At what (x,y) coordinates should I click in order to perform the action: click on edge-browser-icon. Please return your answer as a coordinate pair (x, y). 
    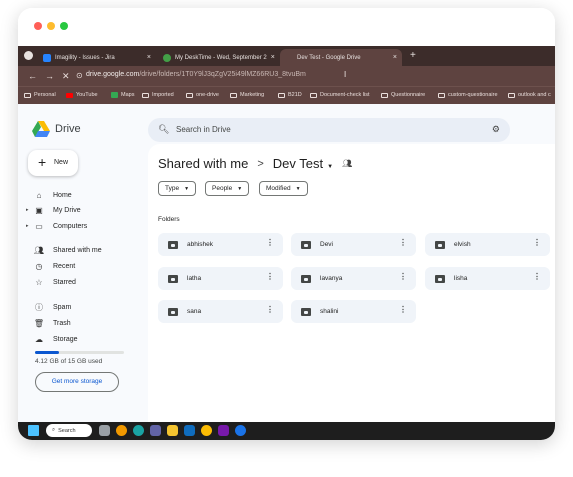
    Looking at the image, I should click on (138, 430).